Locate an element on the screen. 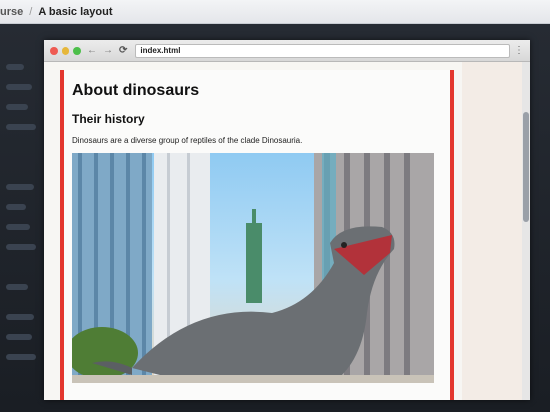  address-text: index.html is located at coordinates (160, 50).